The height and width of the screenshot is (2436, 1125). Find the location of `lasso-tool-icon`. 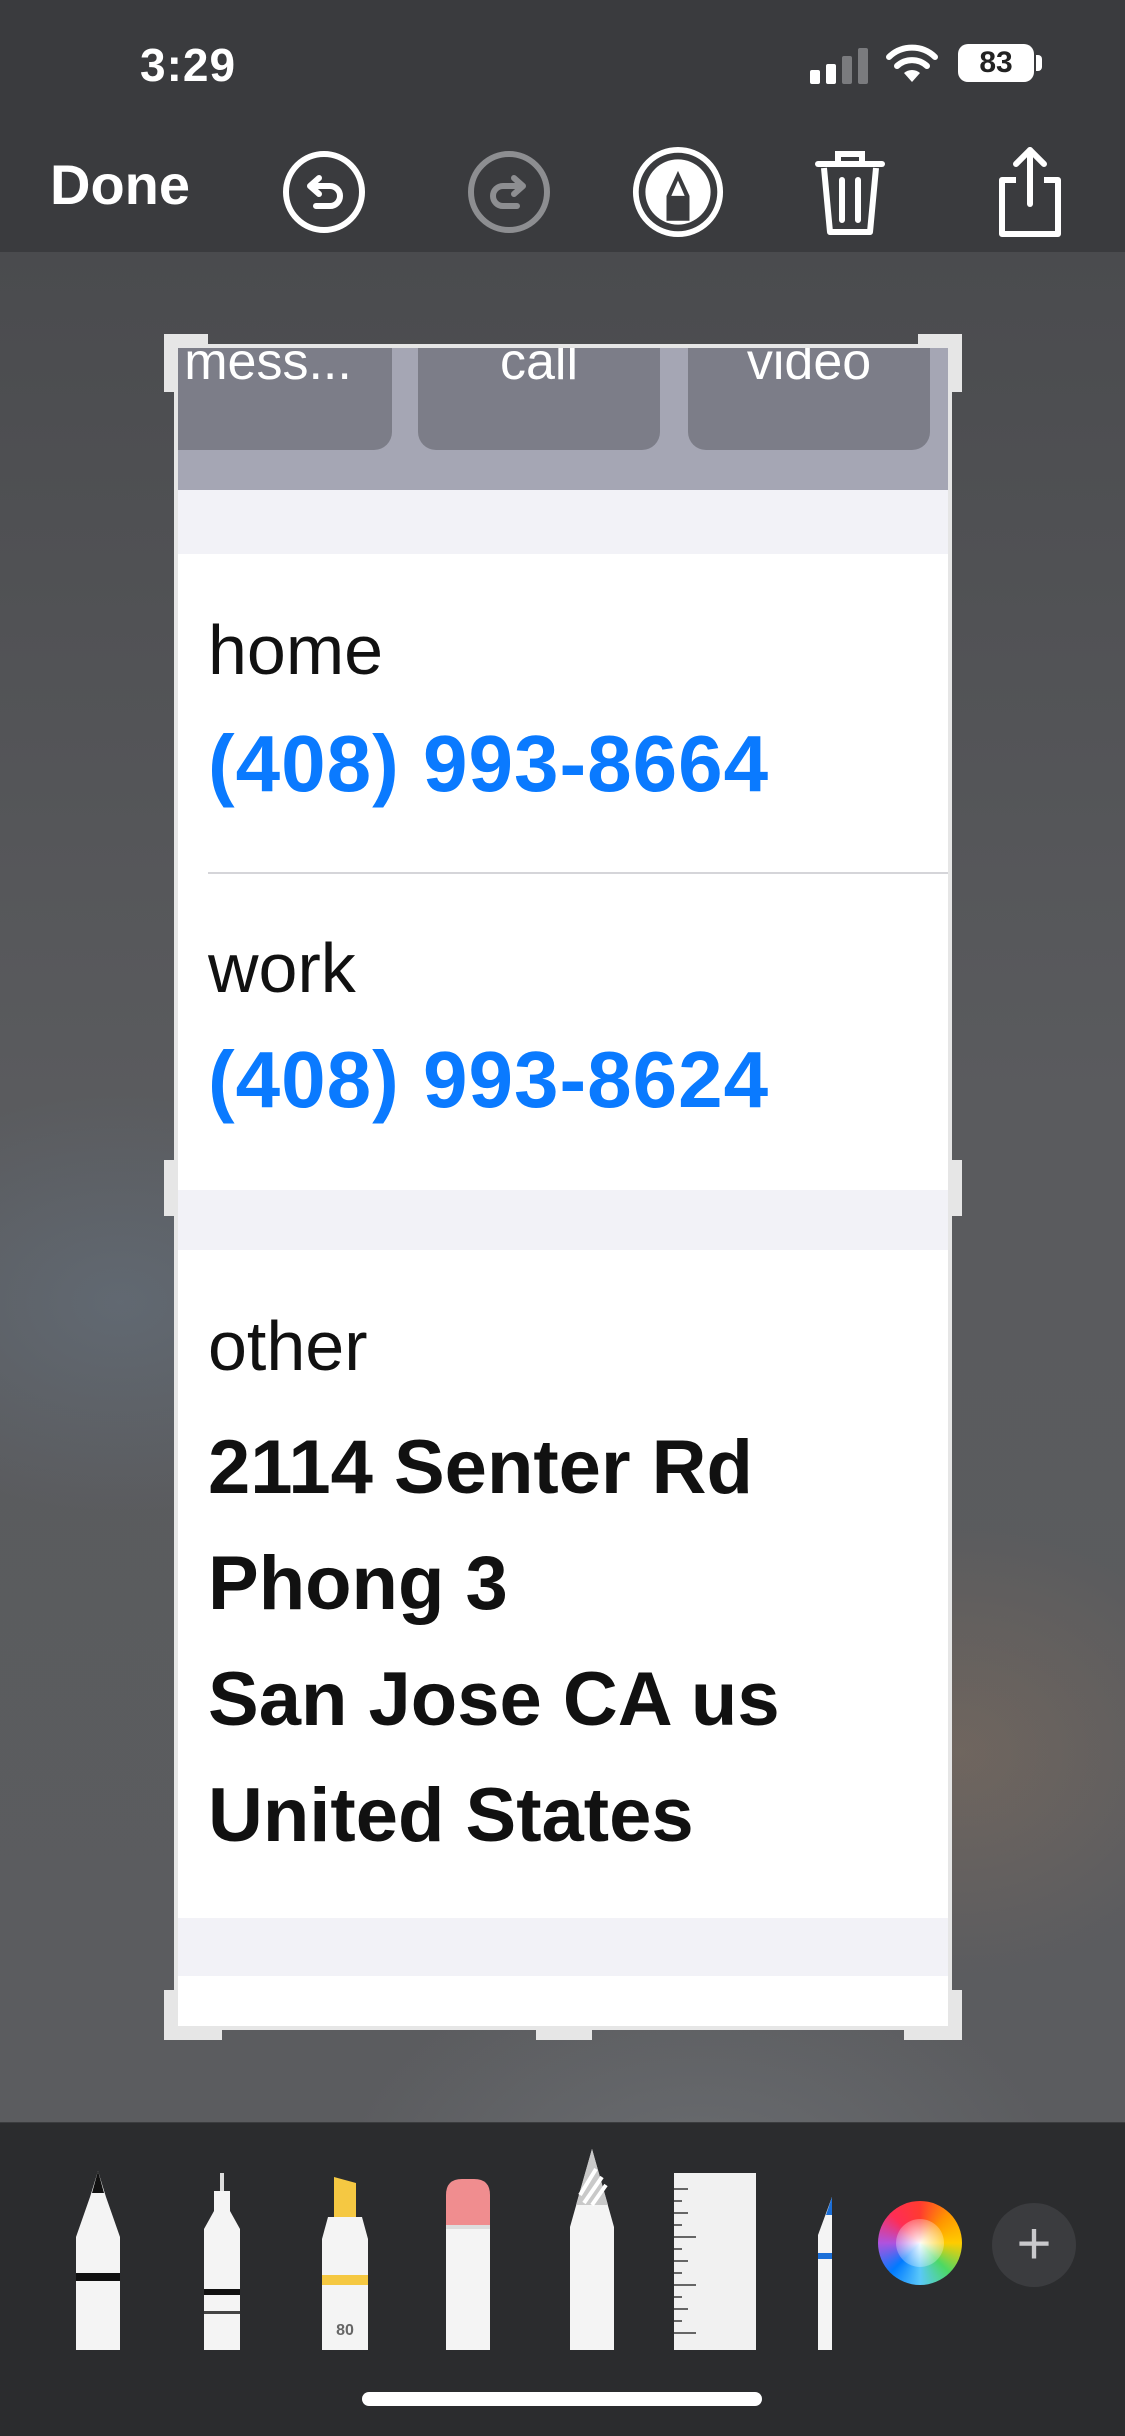

lasso-tool-icon is located at coordinates (592, 2249).